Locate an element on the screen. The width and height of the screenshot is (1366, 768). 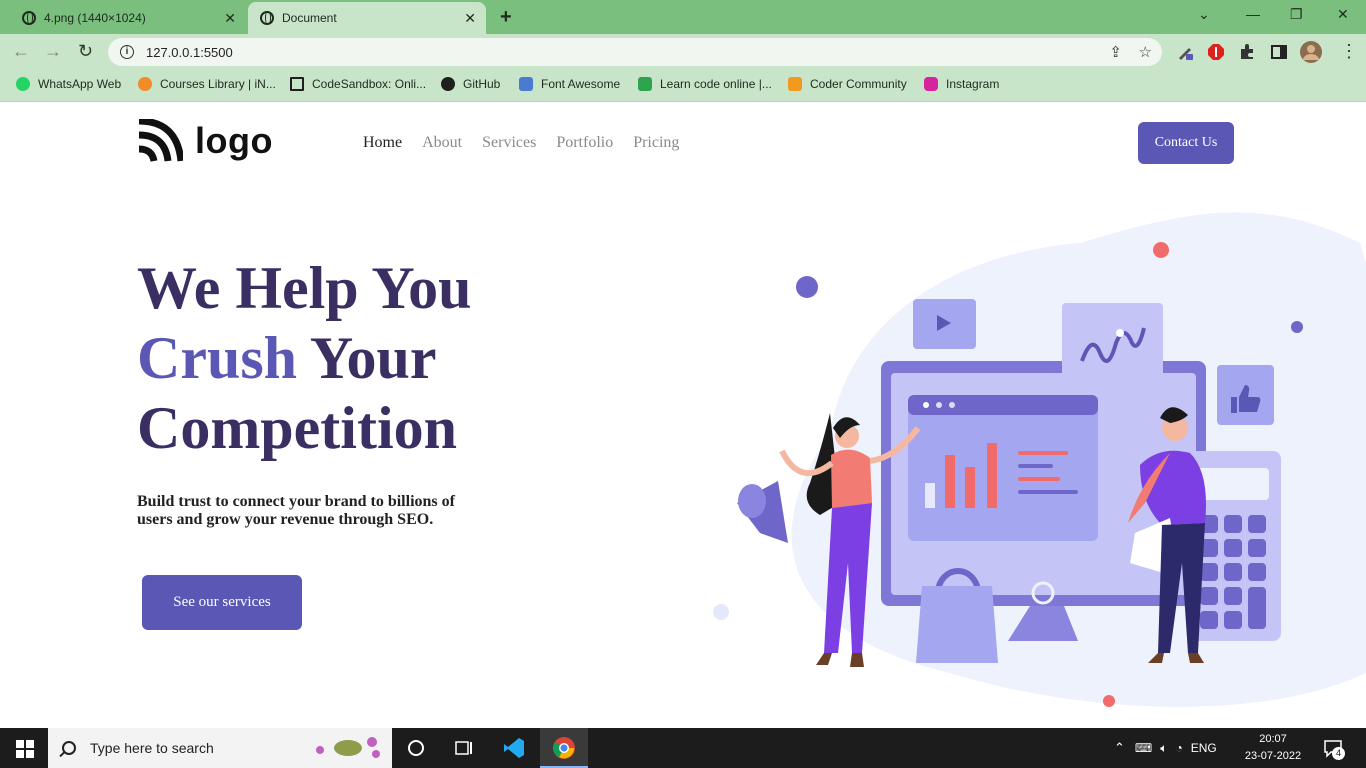
vscode-icon is located at coordinates (514, 748).